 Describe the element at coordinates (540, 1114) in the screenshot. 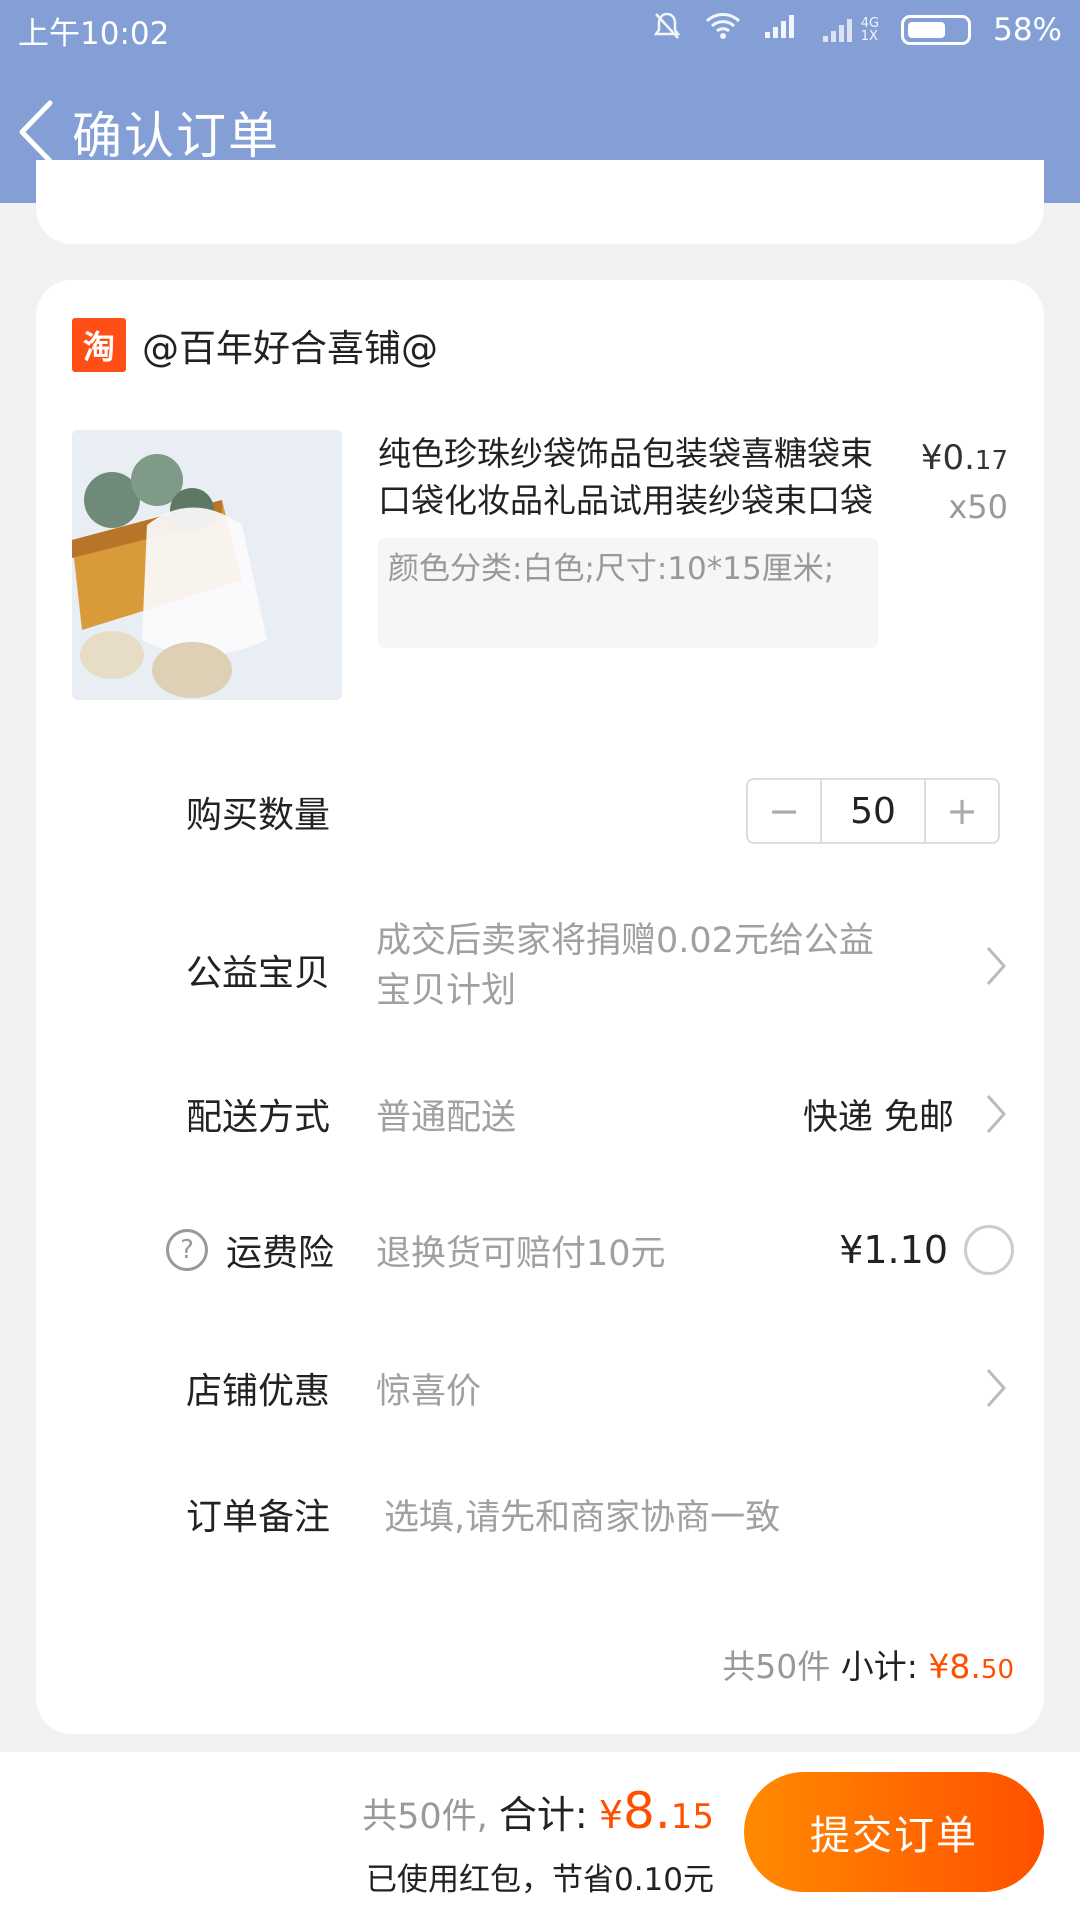

I see `delivery-row: 配送方式 普通配送 快递 免邮` at that location.